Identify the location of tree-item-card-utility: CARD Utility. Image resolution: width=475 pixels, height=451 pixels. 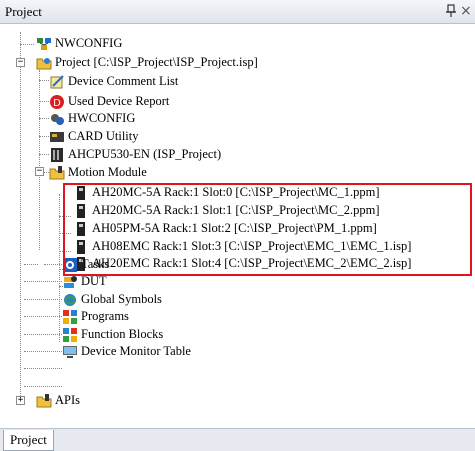
(94, 136).